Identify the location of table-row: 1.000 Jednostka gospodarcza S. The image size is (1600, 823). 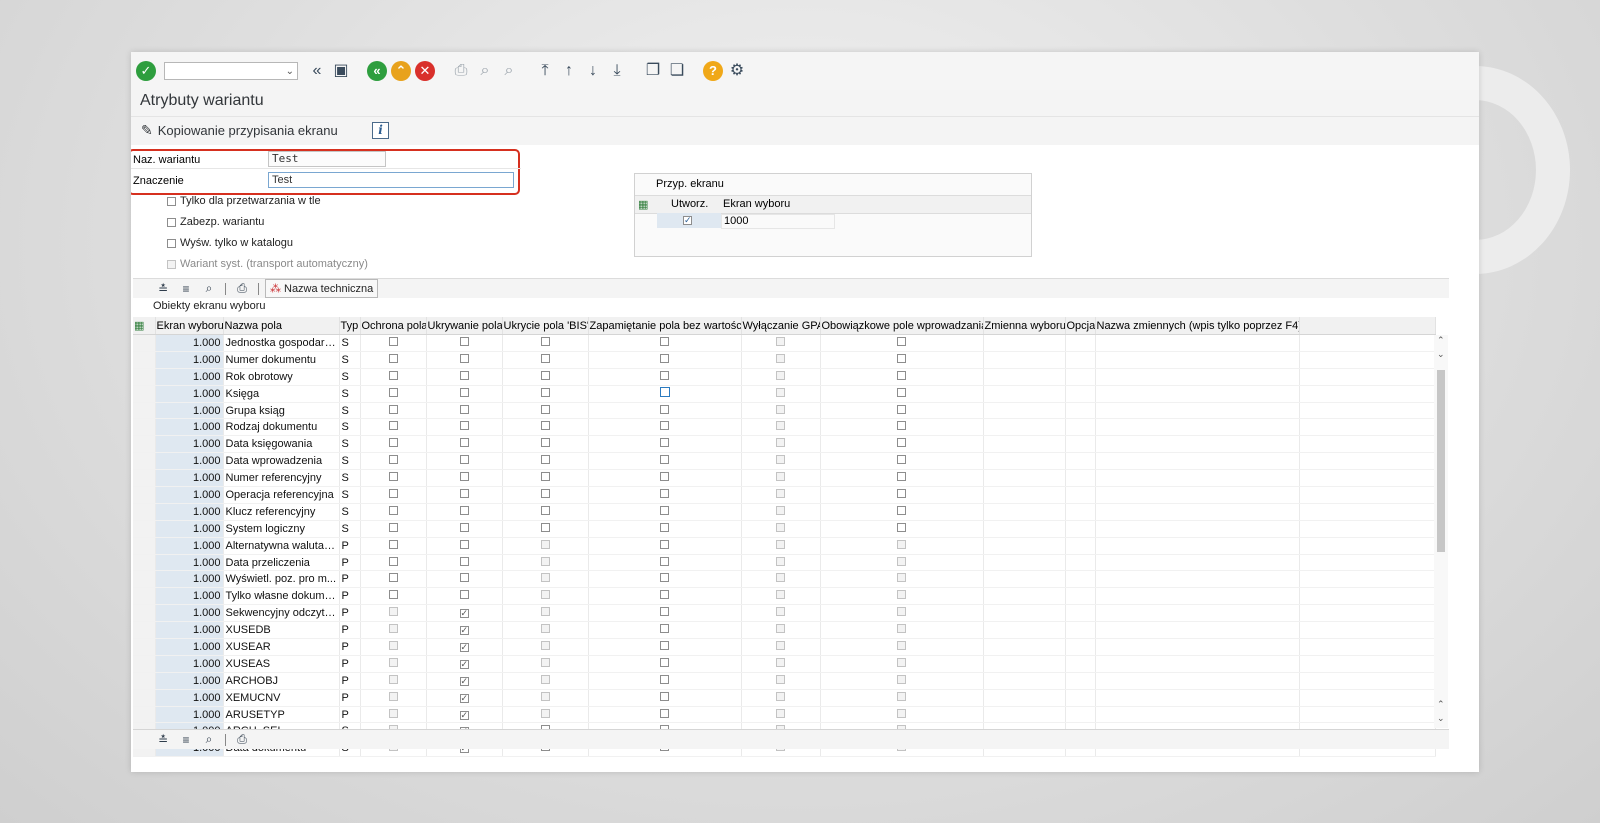
(784, 343).